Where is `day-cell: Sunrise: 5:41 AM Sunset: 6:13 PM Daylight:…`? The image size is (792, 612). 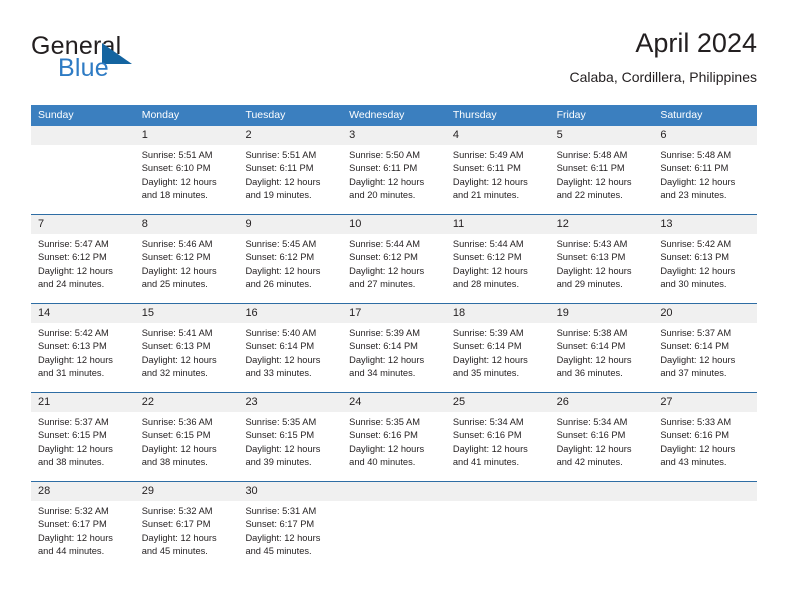 day-cell: Sunrise: 5:41 AM Sunset: 6:13 PM Daylight:… is located at coordinates (187, 355).